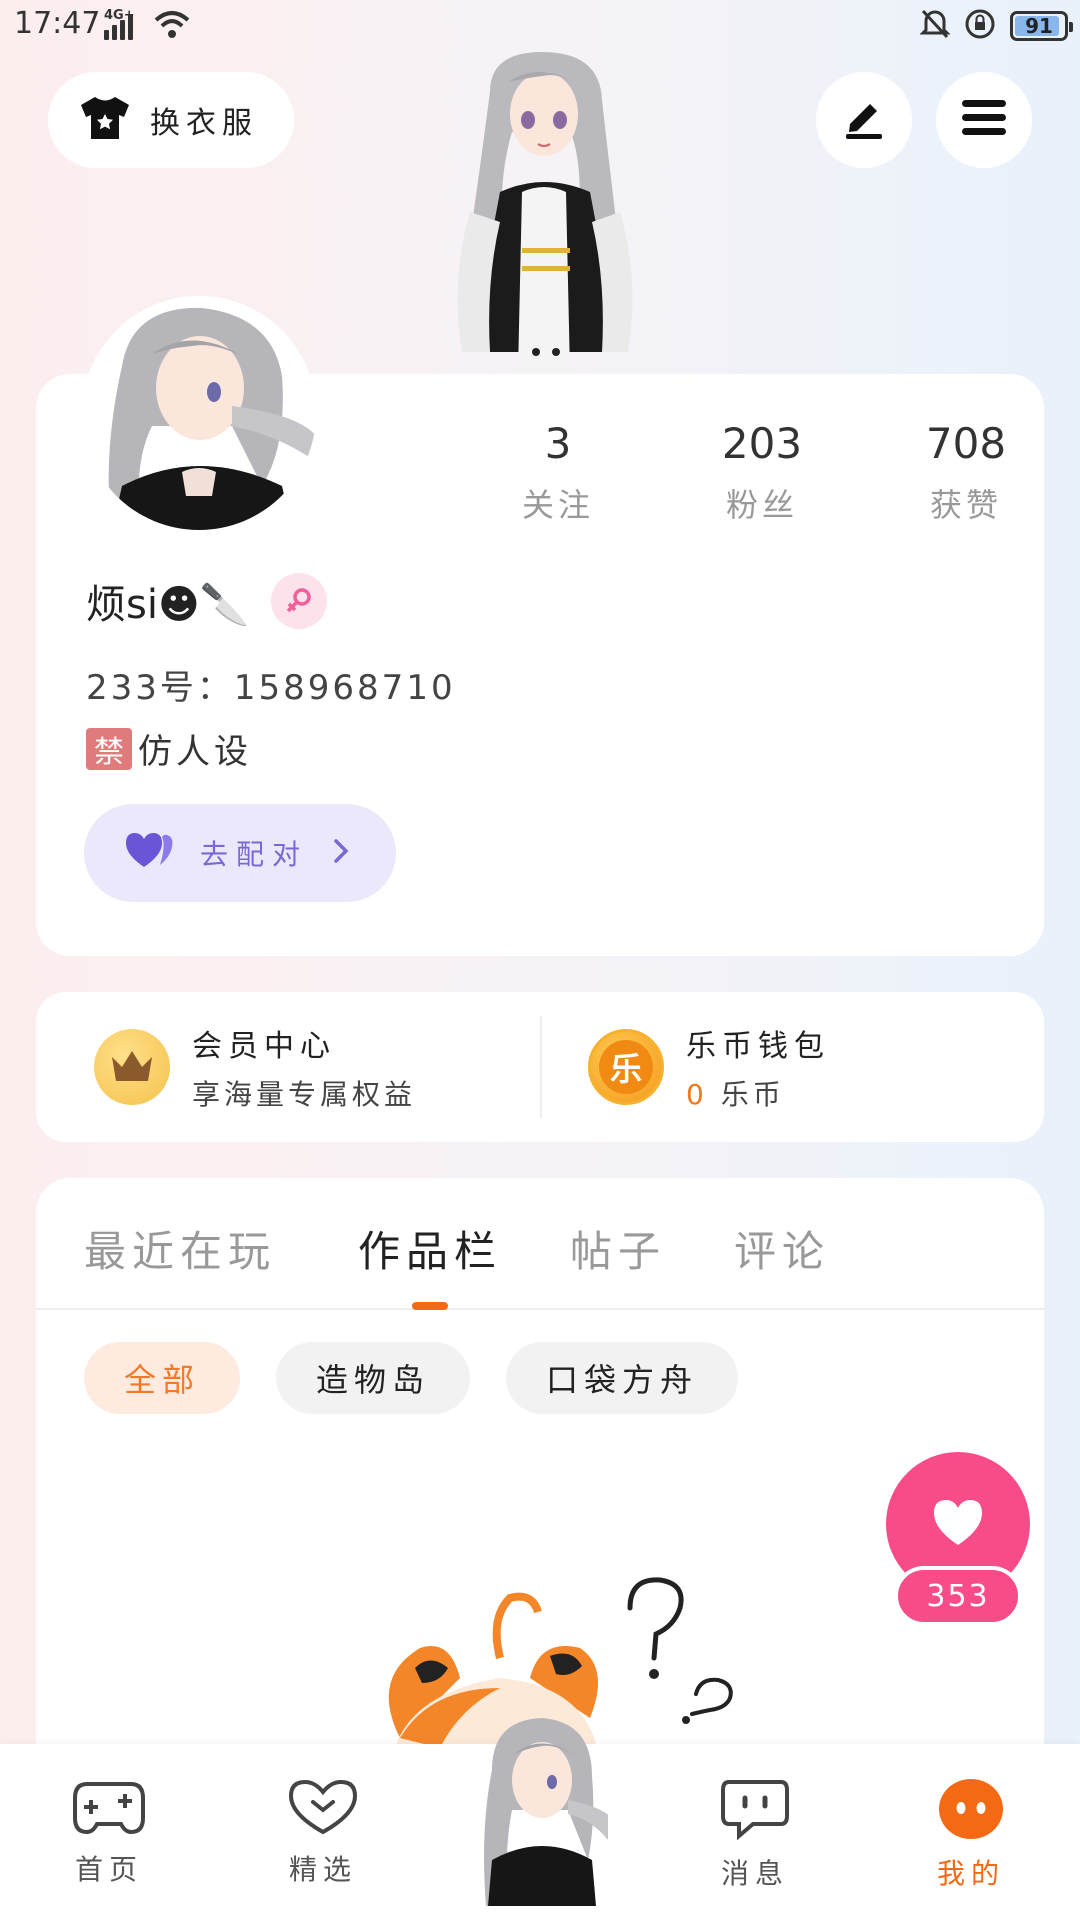  Describe the element at coordinates (966, 470) in the screenshot. I see `stat-likes: 708 获赞` at that location.